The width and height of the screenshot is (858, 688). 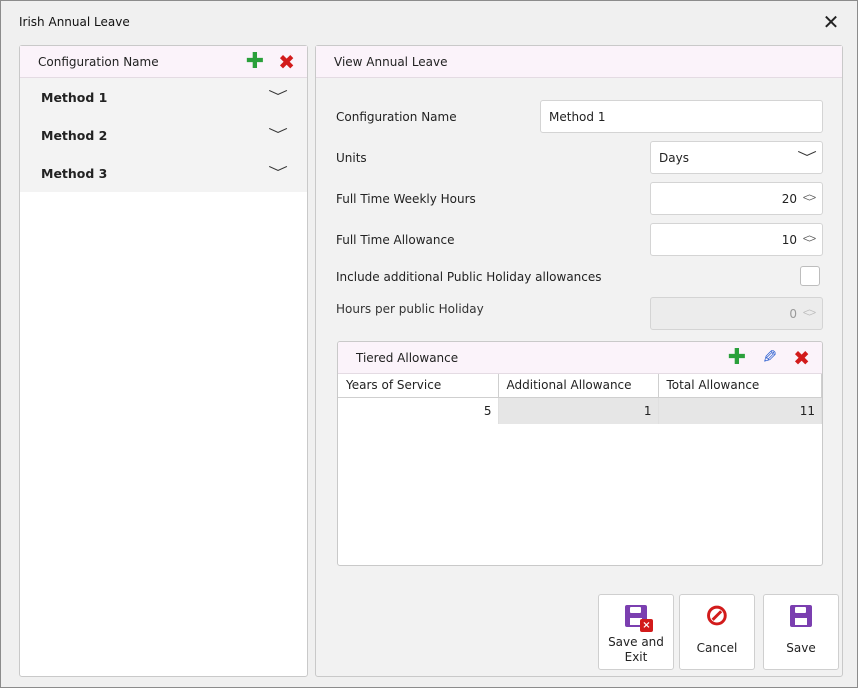 What do you see at coordinates (740, 386) in the screenshot?
I see `column-header-total: Total Allowance` at bounding box center [740, 386].